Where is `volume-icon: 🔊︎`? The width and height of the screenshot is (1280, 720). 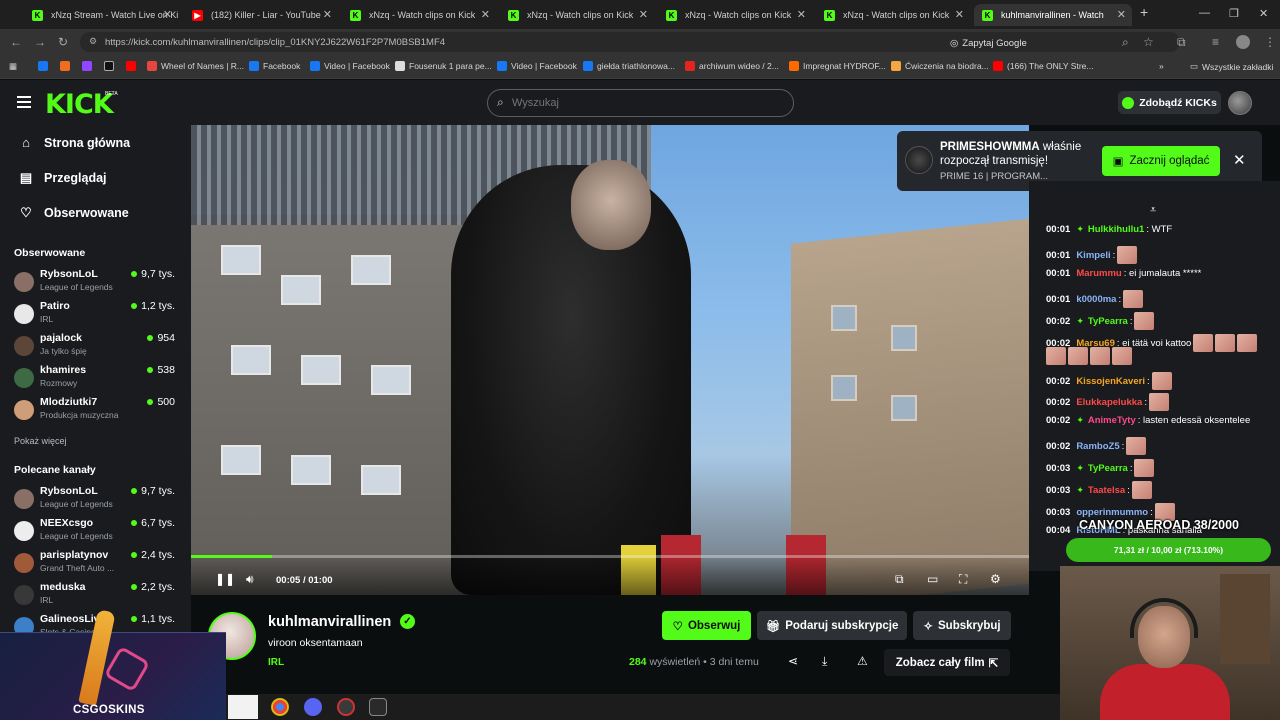 volume-icon: 🔊︎ is located at coordinates (250, 579).